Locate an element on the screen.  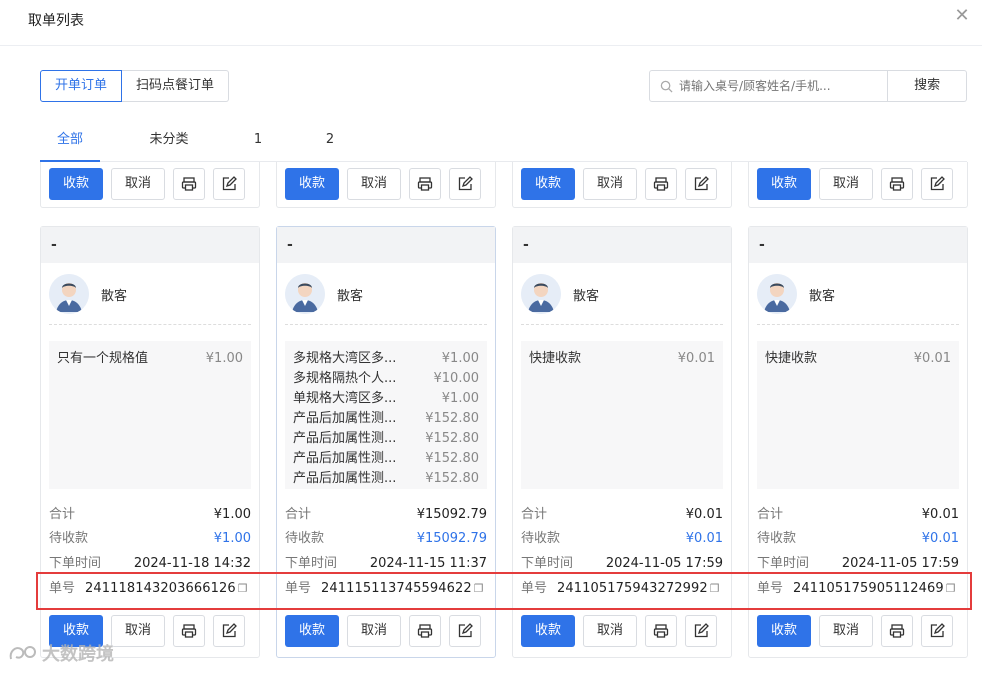
total-row: 合计 ¥0.01 is located at coordinates (622, 515).